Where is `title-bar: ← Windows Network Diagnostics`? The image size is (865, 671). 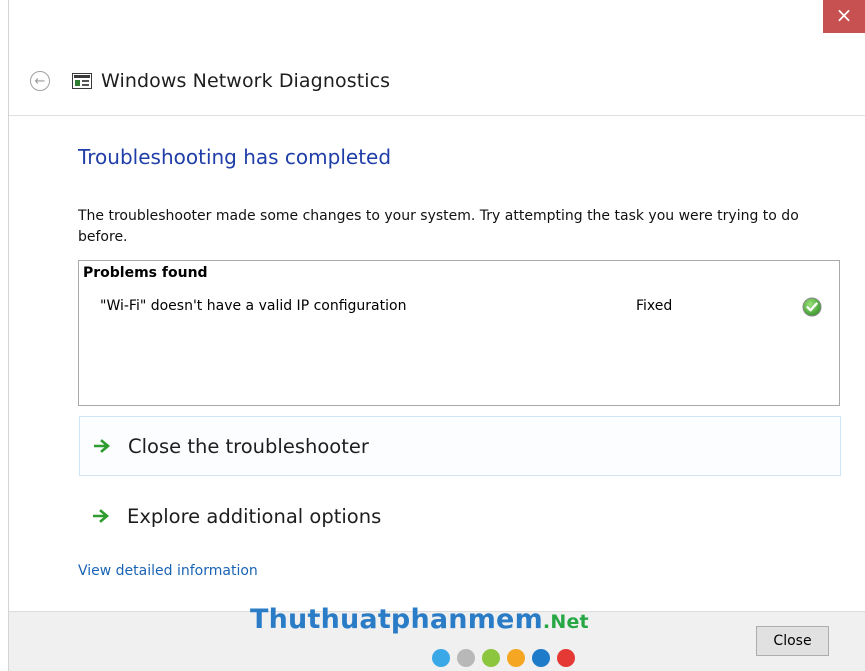
title-bar: ← Windows Network Diagnostics is located at coordinates (210, 81).